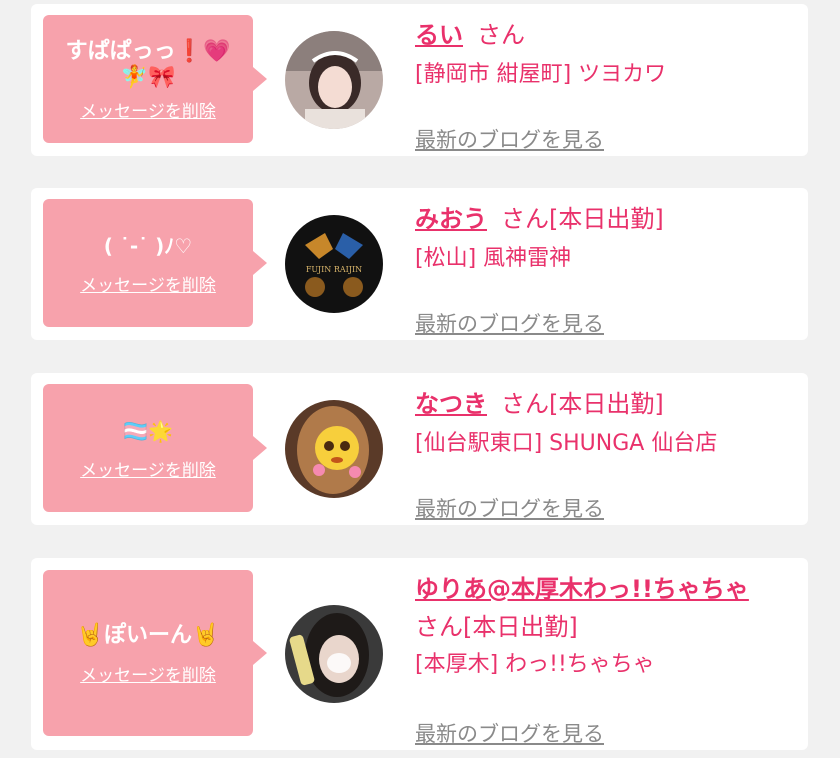 The image size is (840, 758). I want to click on profile-name-link: なつき, so click(451, 404).